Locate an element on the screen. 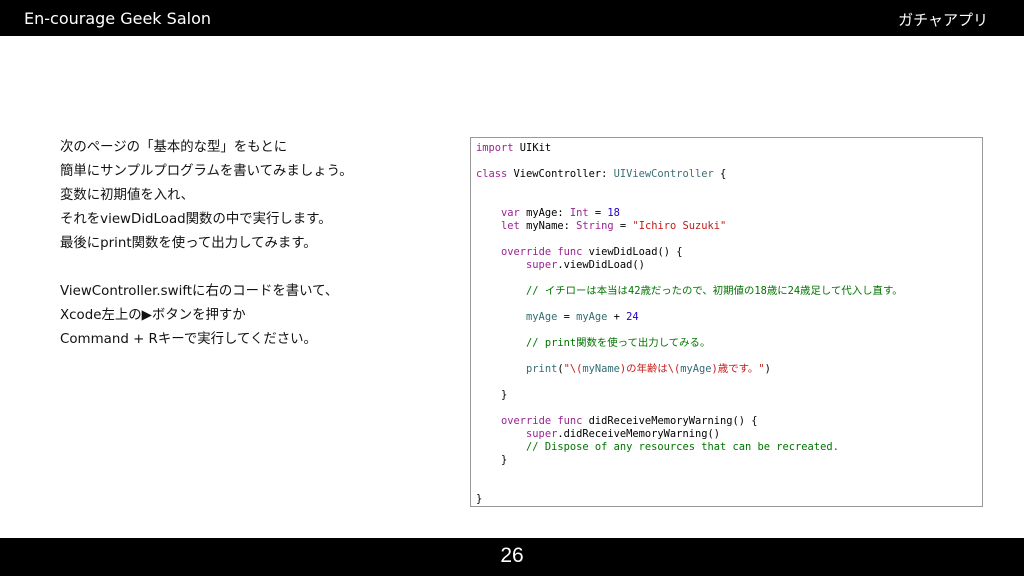 The width and height of the screenshot is (1024, 576). code-line: // イチローは本当は42歳だったので、初期値の18歳に24歳足して代入し直す。 is located at coordinates (729, 291).